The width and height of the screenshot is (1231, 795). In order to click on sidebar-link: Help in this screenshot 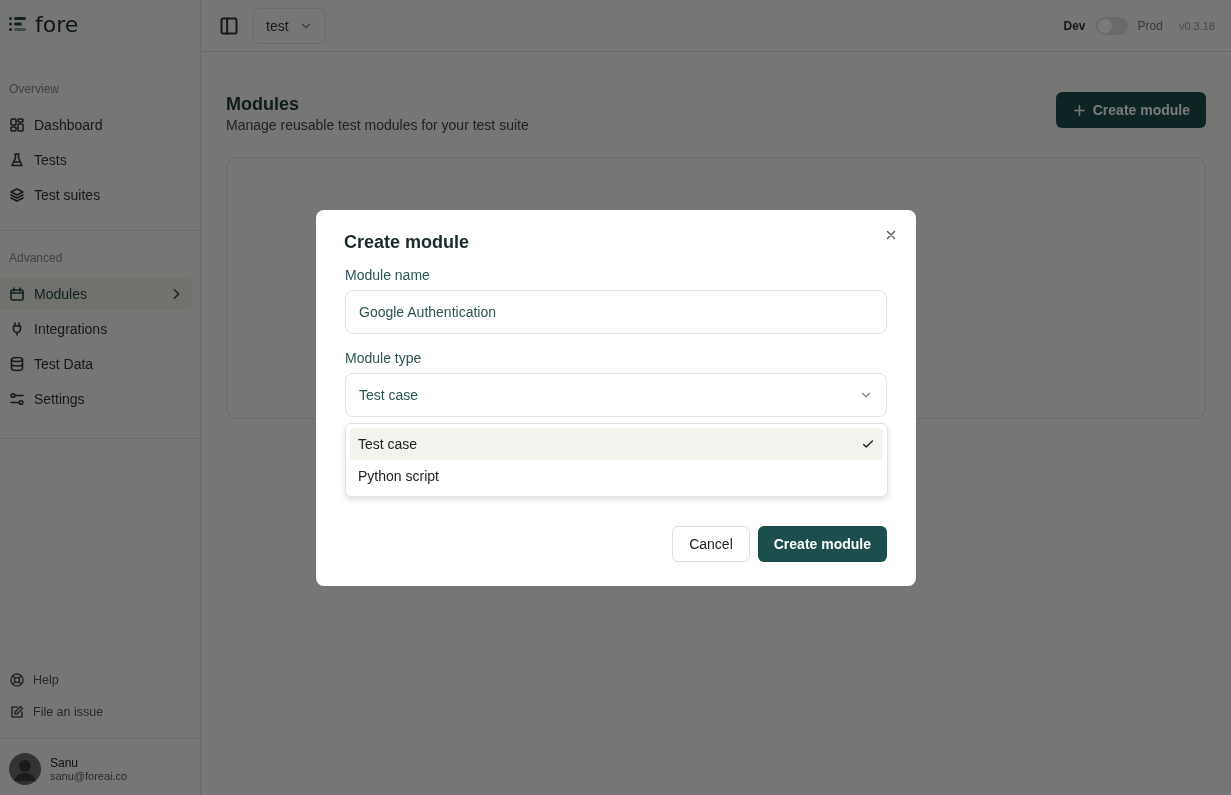, I will do `click(100, 680)`.